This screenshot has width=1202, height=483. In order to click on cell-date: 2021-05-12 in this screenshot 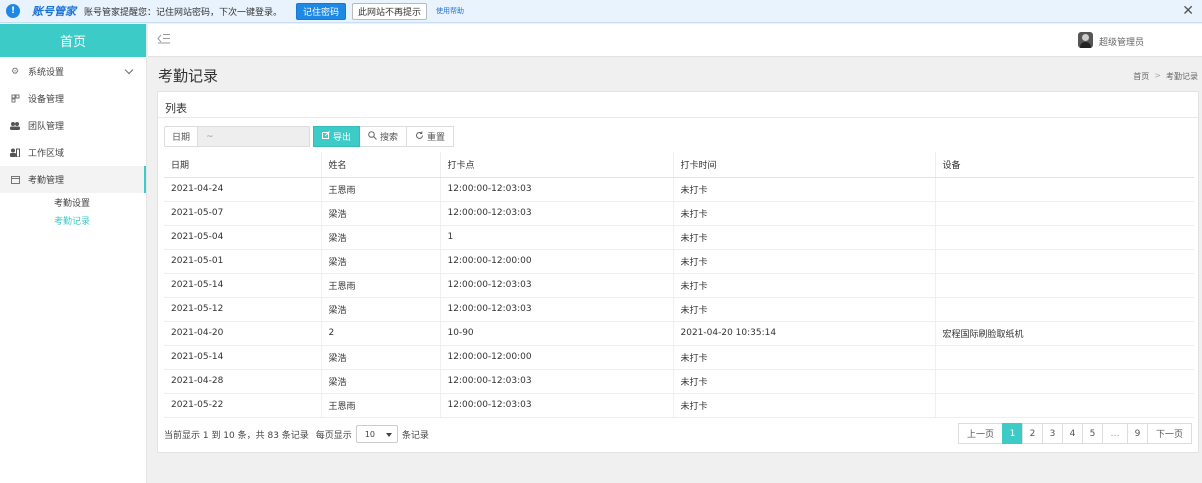, I will do `click(242, 309)`.